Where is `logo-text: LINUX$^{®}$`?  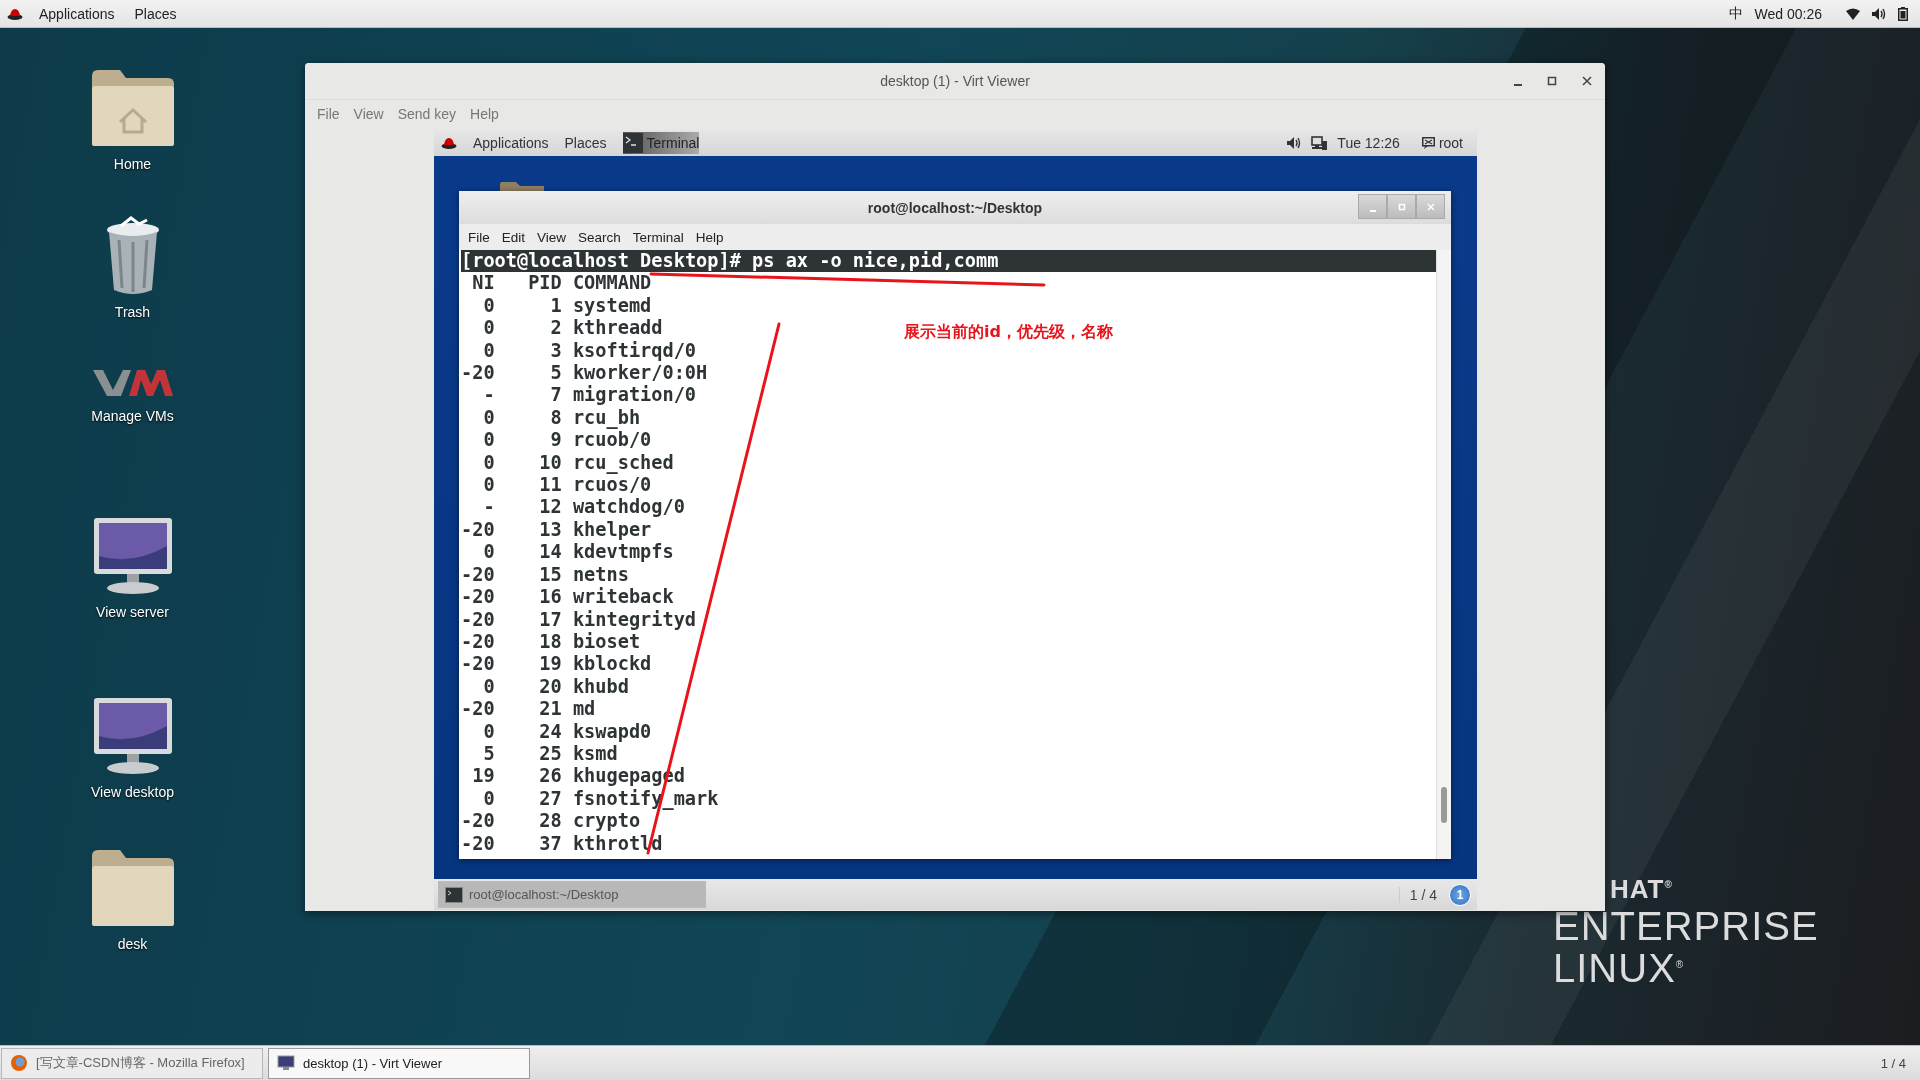 logo-text: LINUX$^{®}$ is located at coordinates (1619, 968).